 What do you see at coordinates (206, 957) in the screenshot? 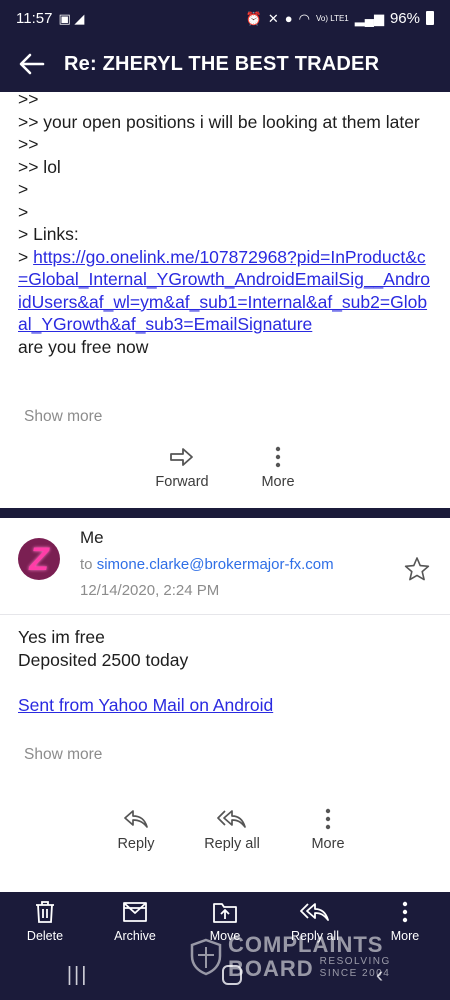
I see `shield-icon` at bounding box center [206, 957].